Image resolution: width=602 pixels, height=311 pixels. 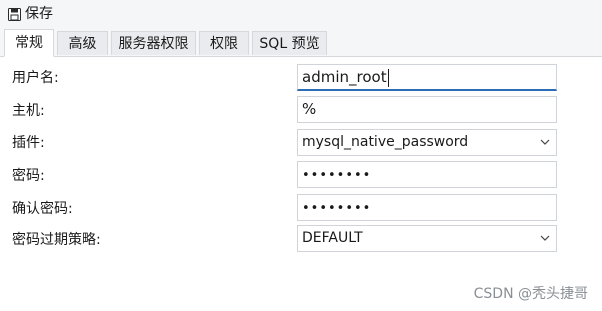 What do you see at coordinates (153, 43) in the screenshot?
I see `tab-server-privileges: 服务器权限` at bounding box center [153, 43].